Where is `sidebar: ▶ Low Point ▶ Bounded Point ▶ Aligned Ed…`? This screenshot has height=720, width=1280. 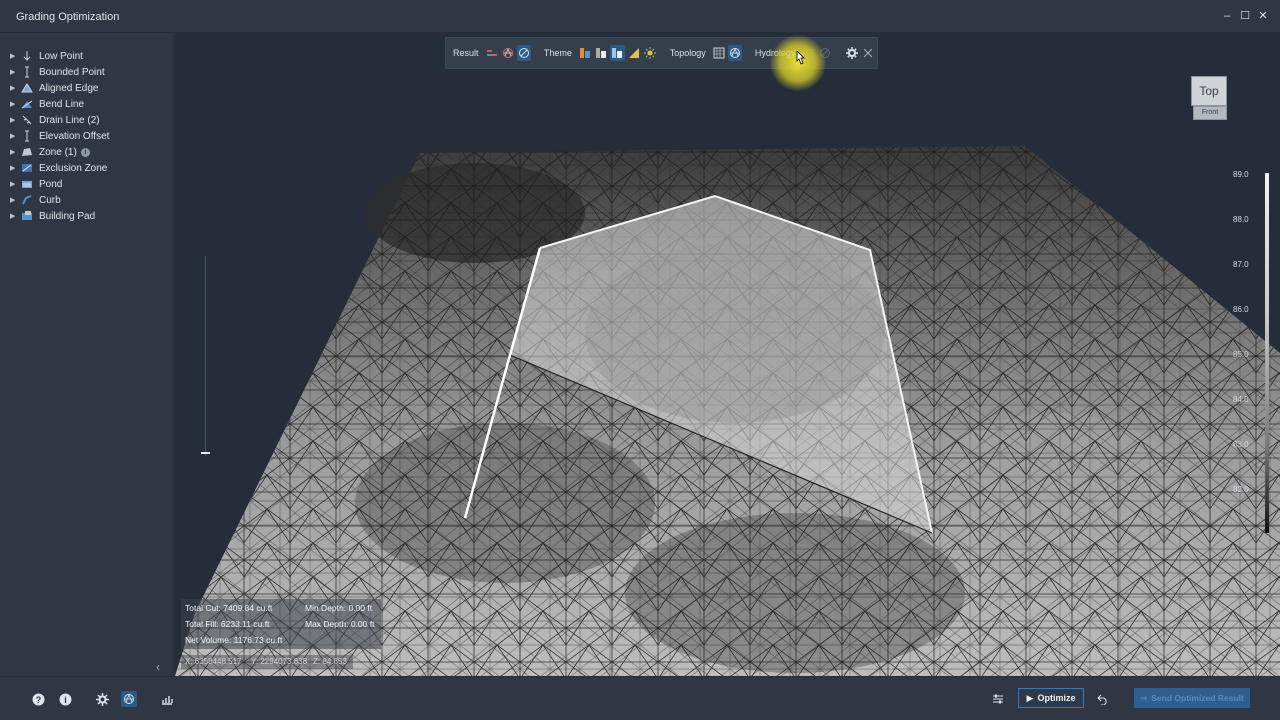 sidebar: ▶ Low Point ▶ Bounded Point ▶ Aligned Ed… is located at coordinates (87, 354).